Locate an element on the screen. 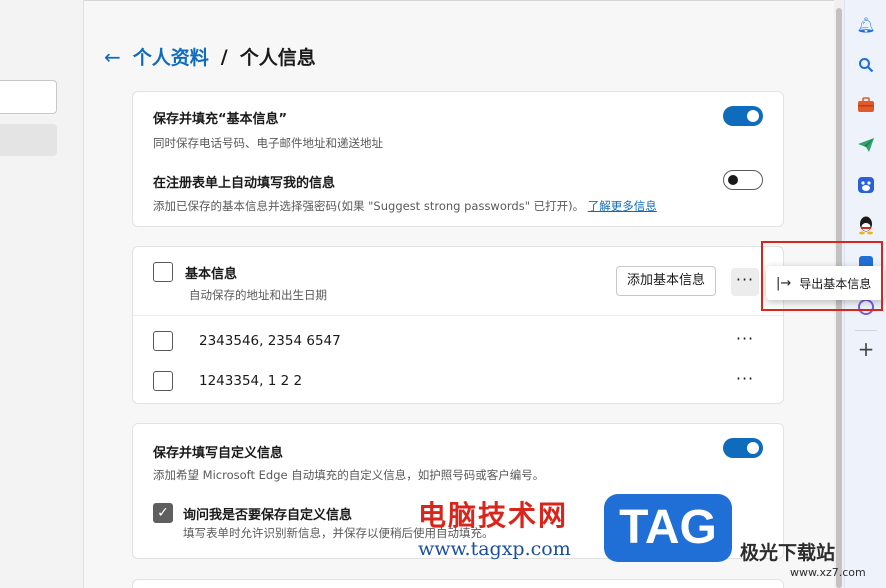 This screenshot has width=886, height=588. baidu-icon is located at coordinates (866, 185).